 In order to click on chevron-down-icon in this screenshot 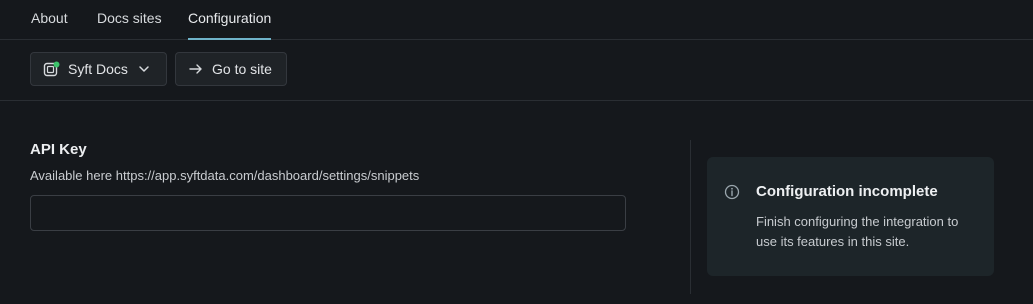, I will do `click(144, 69)`.